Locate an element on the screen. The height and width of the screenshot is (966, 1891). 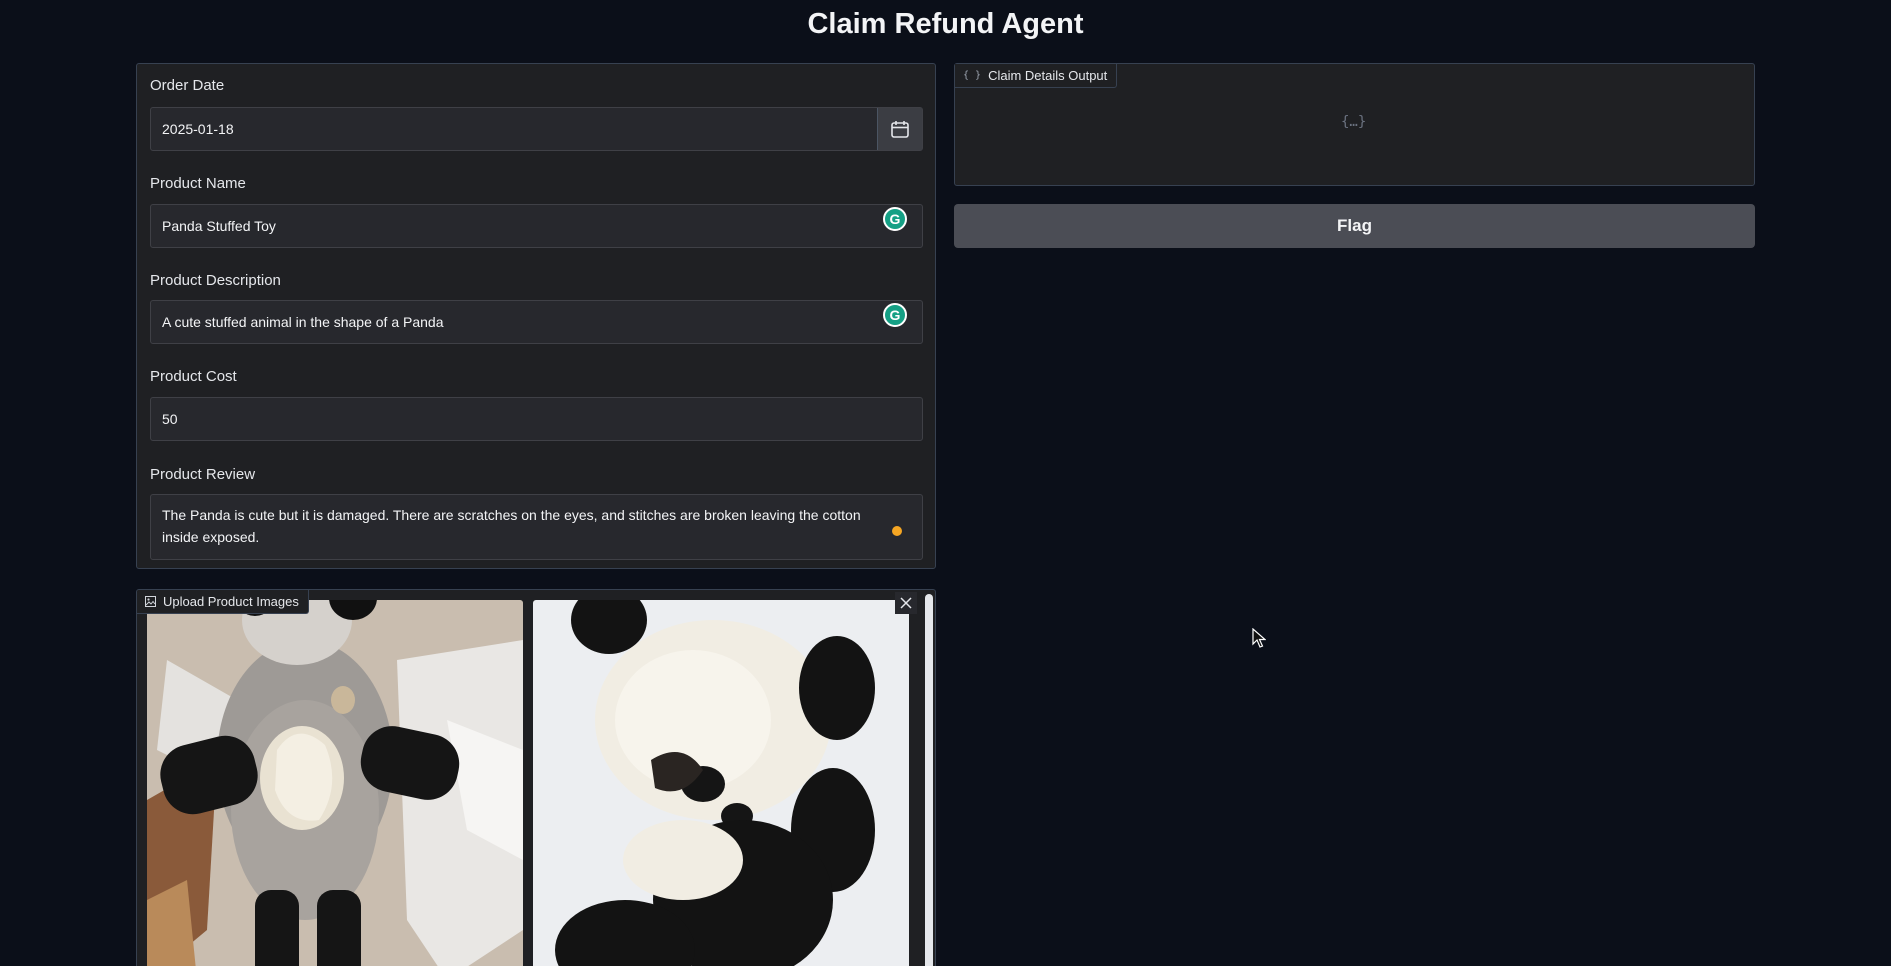
damaged-panda-front-image is located at coordinates (335, 783).